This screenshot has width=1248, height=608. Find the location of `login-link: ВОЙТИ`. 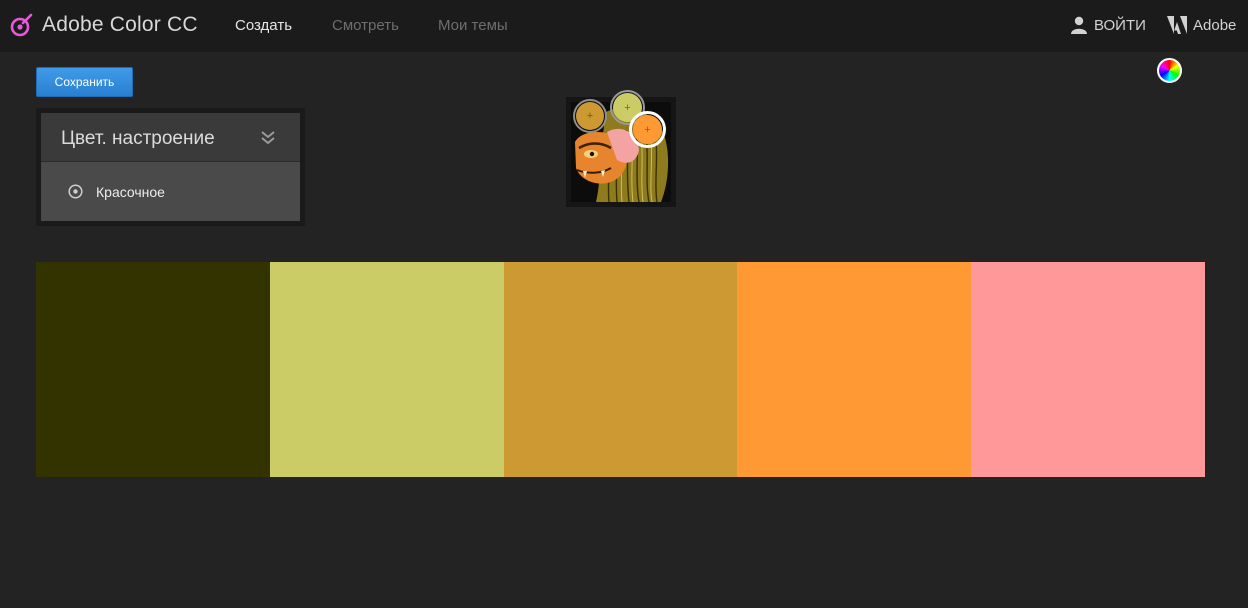

login-link: ВОЙТИ is located at coordinates (1108, 25).